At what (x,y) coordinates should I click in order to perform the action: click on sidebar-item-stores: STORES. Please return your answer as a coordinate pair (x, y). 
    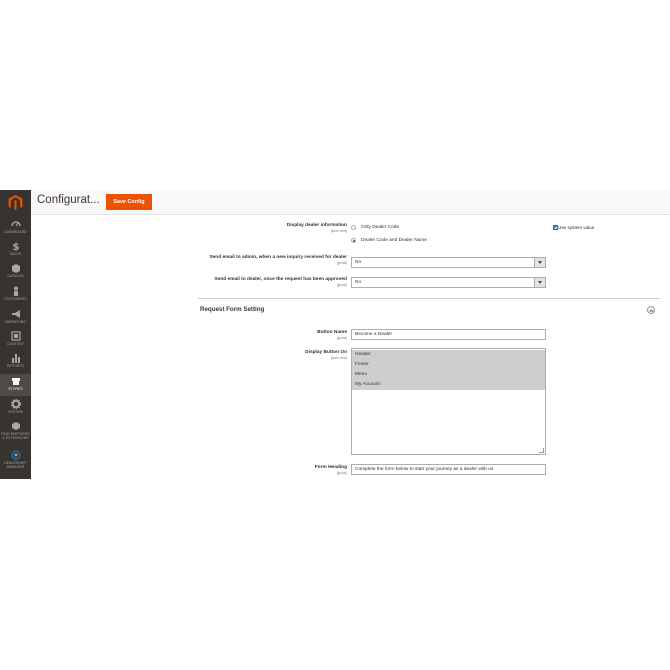
    Looking at the image, I should click on (15, 385).